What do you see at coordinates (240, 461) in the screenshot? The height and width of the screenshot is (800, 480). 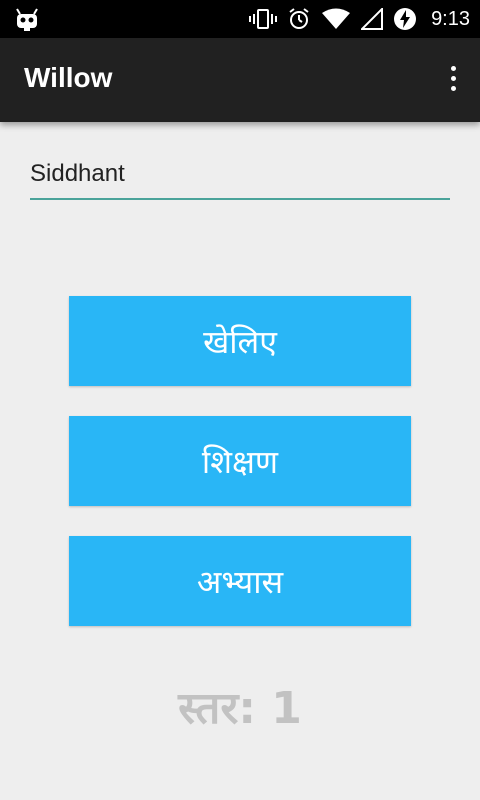 I see `learn-button: शिक्षण` at bounding box center [240, 461].